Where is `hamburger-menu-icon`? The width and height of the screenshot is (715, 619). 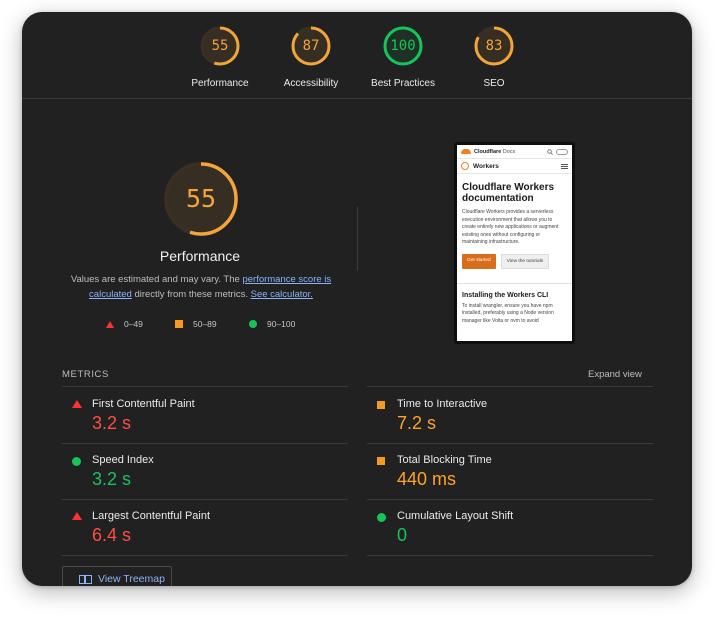
hamburger-menu-icon is located at coordinates (564, 166).